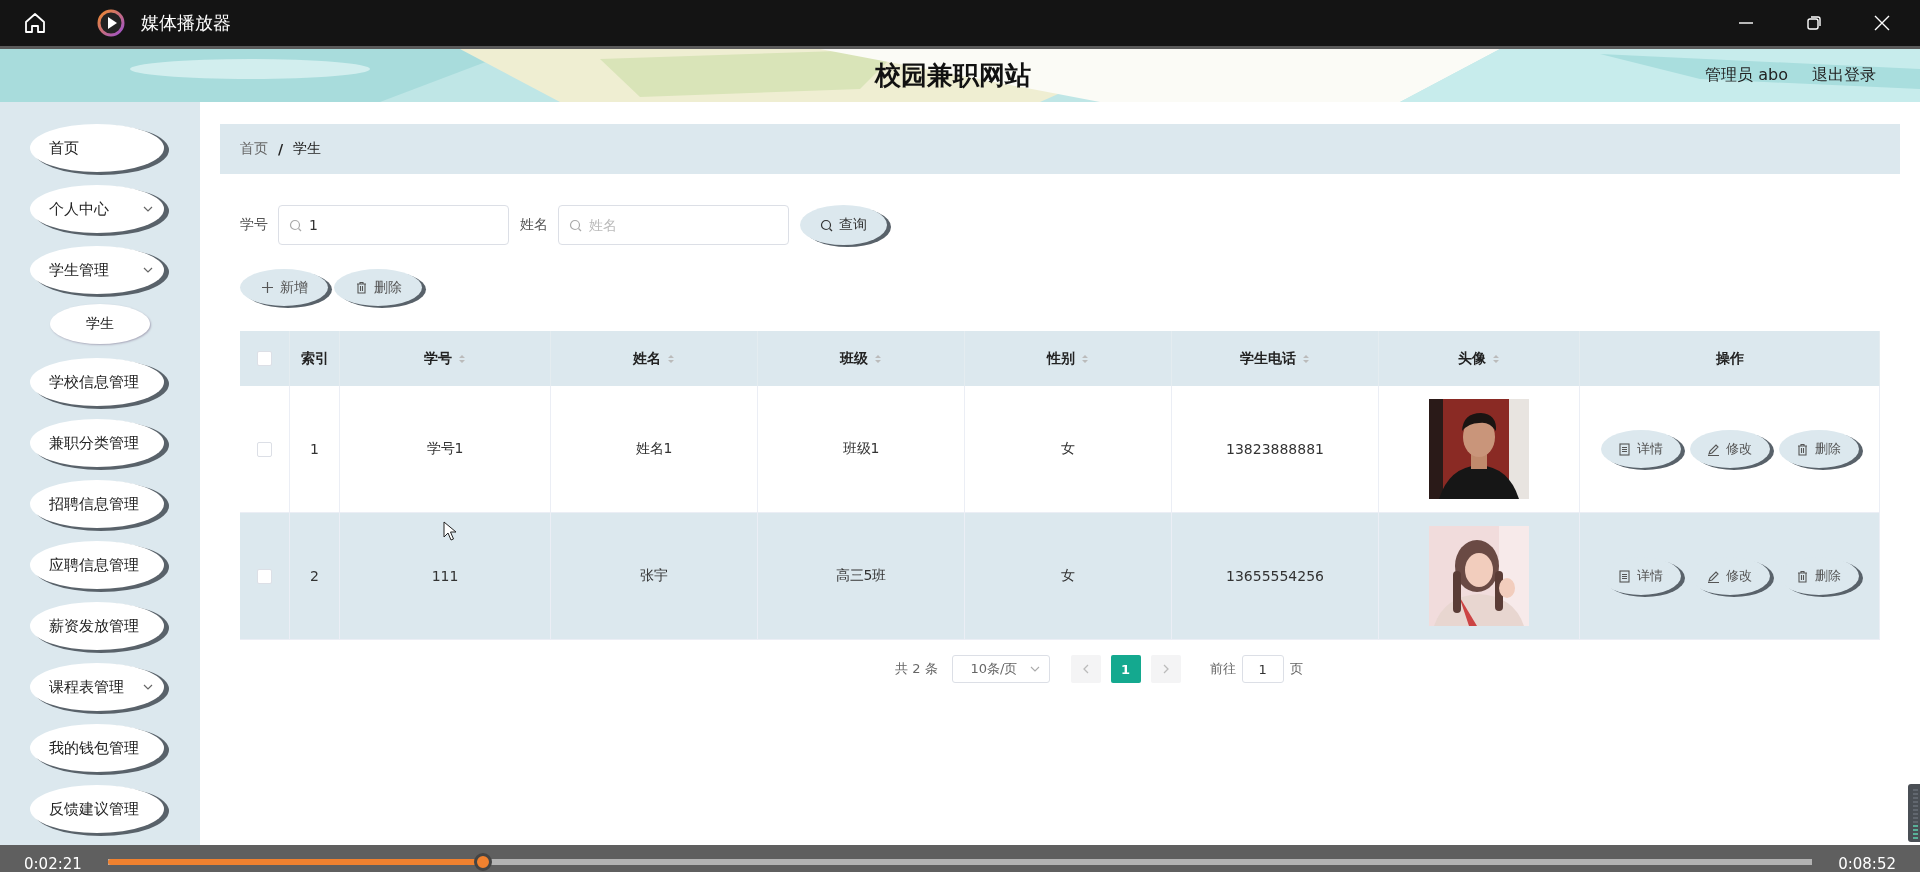 The width and height of the screenshot is (1920, 872). Describe the element at coordinates (861, 576) in the screenshot. I see `table-cell: 高三5班` at that location.